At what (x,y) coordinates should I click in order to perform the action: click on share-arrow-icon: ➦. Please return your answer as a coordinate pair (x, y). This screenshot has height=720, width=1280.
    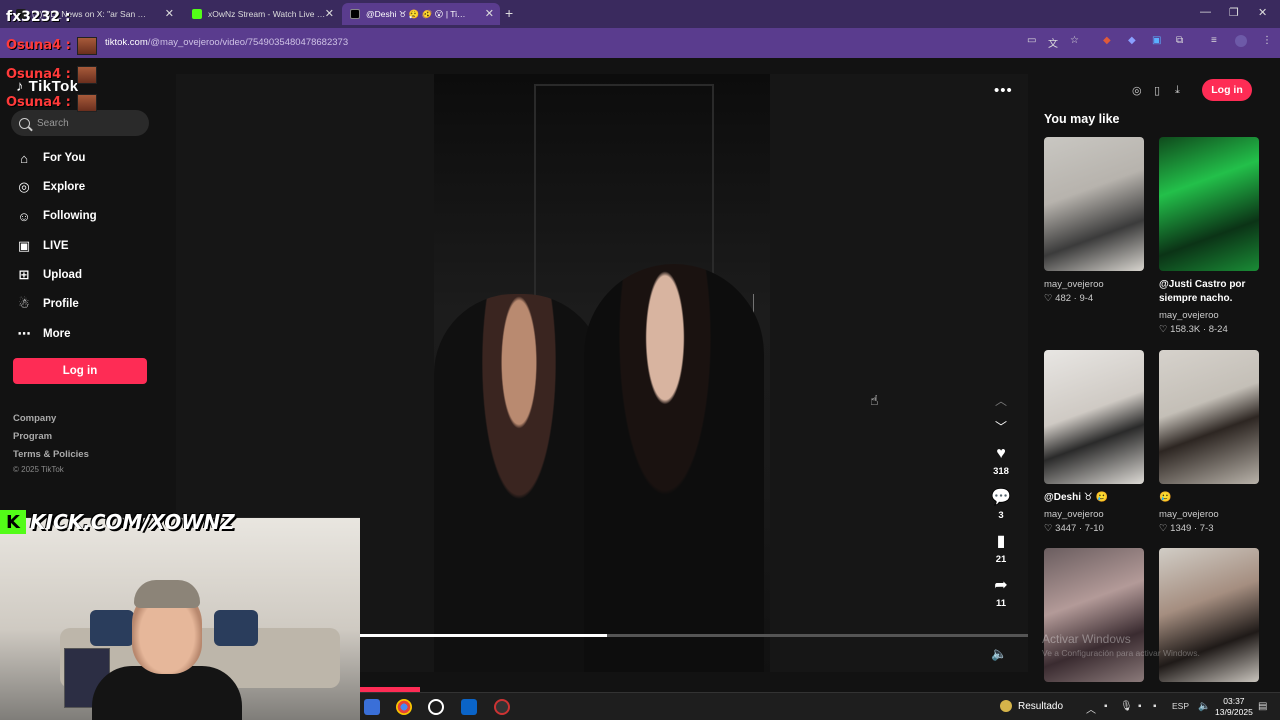
    Looking at the image, I should click on (1001, 585).